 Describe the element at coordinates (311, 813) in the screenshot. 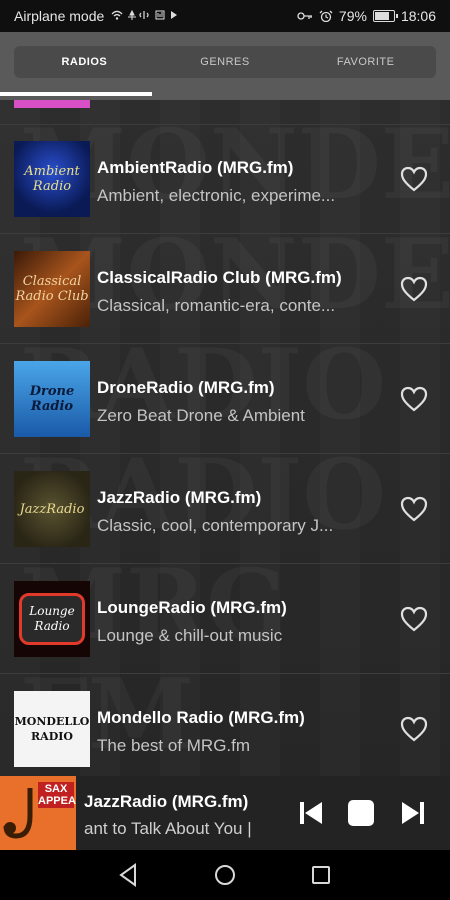

I see `previous-track-icon` at that location.